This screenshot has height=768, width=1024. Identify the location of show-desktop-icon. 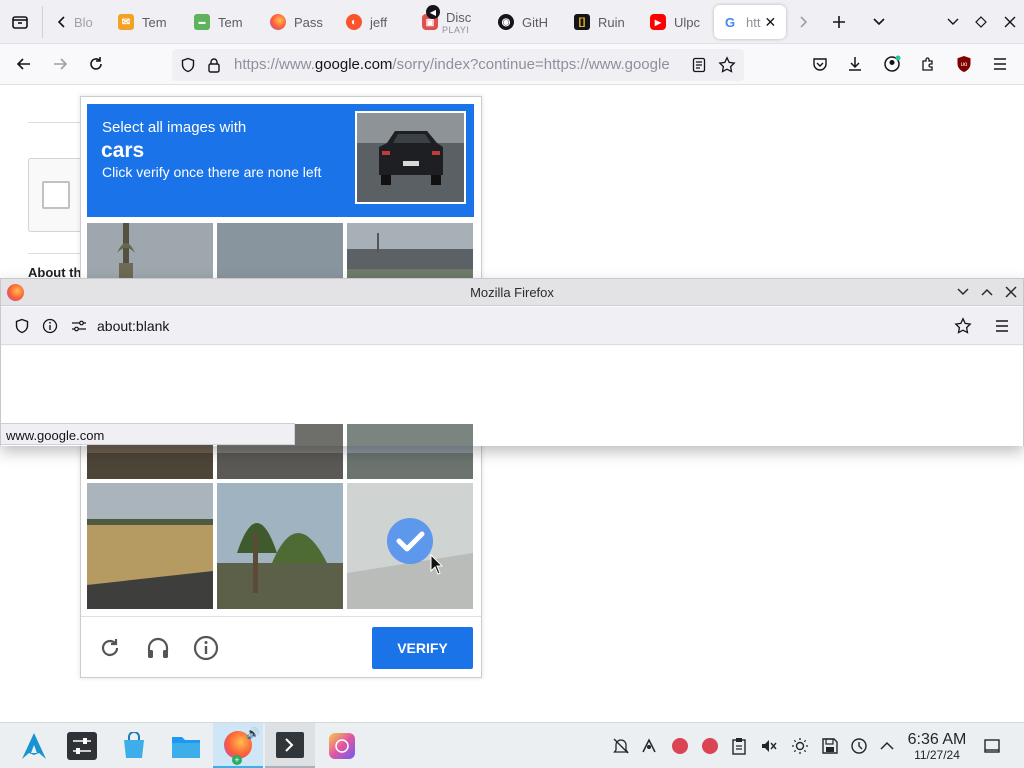
(992, 746).